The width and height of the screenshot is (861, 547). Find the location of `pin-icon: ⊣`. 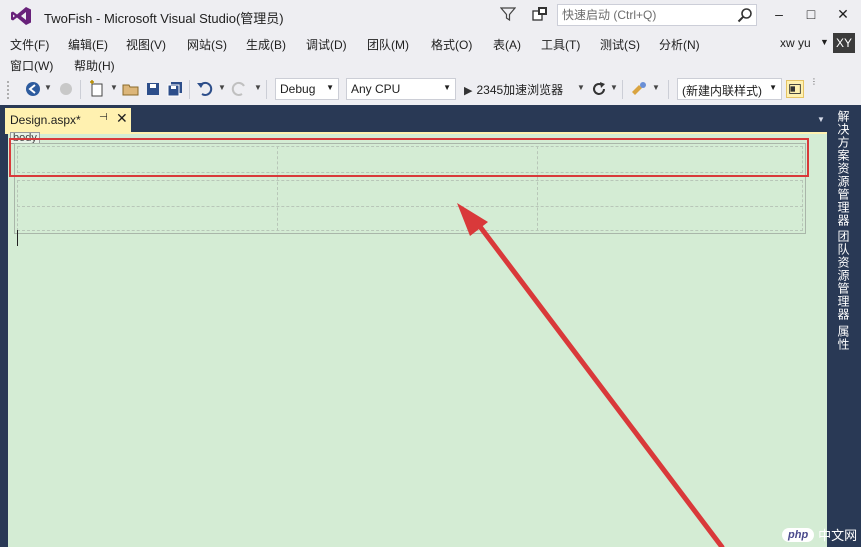

pin-icon: ⊣ is located at coordinates (103, 117).